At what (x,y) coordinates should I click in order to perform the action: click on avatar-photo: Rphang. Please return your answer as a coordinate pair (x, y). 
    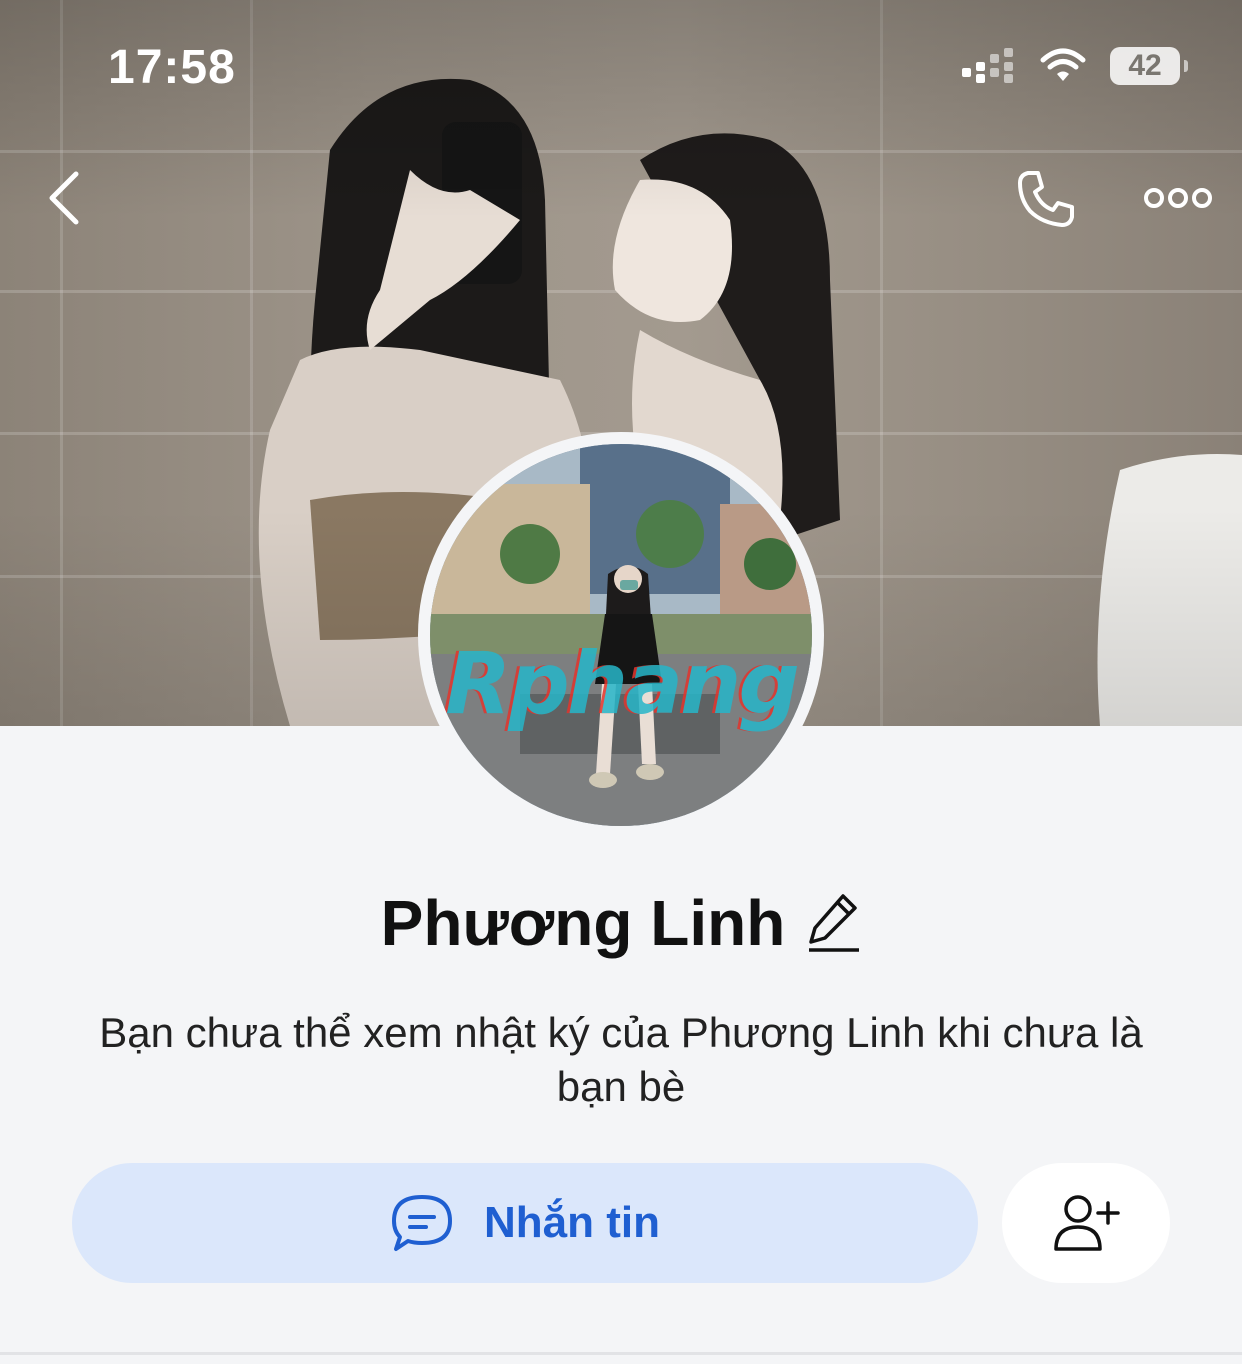
    Looking at the image, I should click on (621, 635).